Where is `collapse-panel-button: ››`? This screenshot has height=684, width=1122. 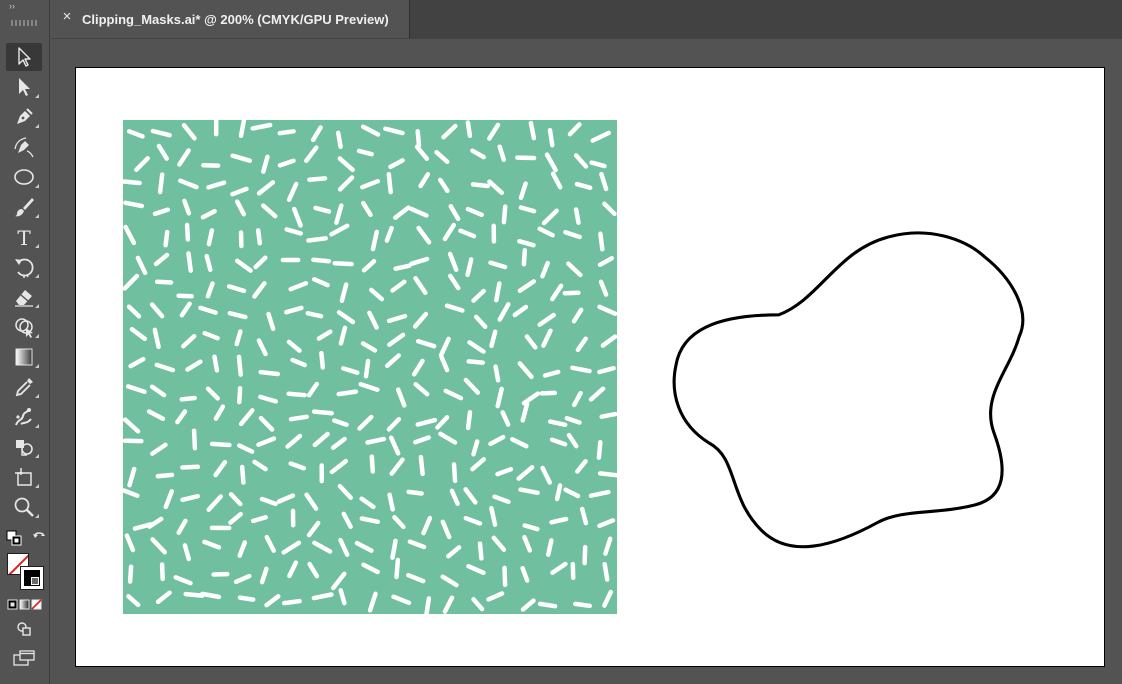 collapse-panel-button: ›› is located at coordinates (12, 6).